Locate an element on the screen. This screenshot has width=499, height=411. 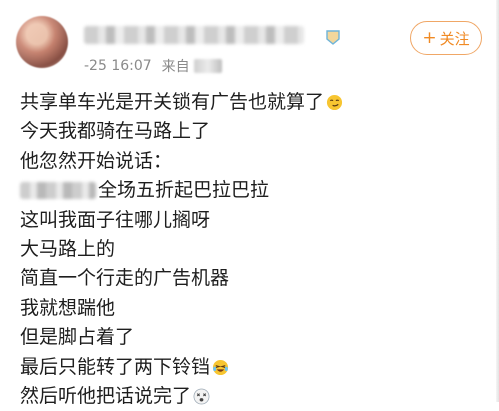
dizzy-face-emoji is located at coordinates (201, 396).